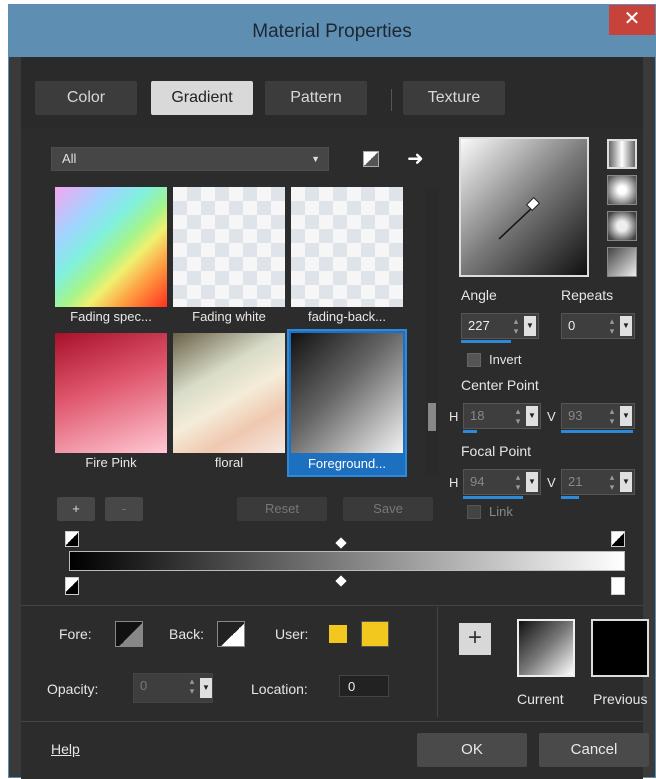 Image resolution: width=656 pixels, height=779 pixels. Describe the element at coordinates (202, 98) in the screenshot. I see `tab-gradient: Gradient` at that location.